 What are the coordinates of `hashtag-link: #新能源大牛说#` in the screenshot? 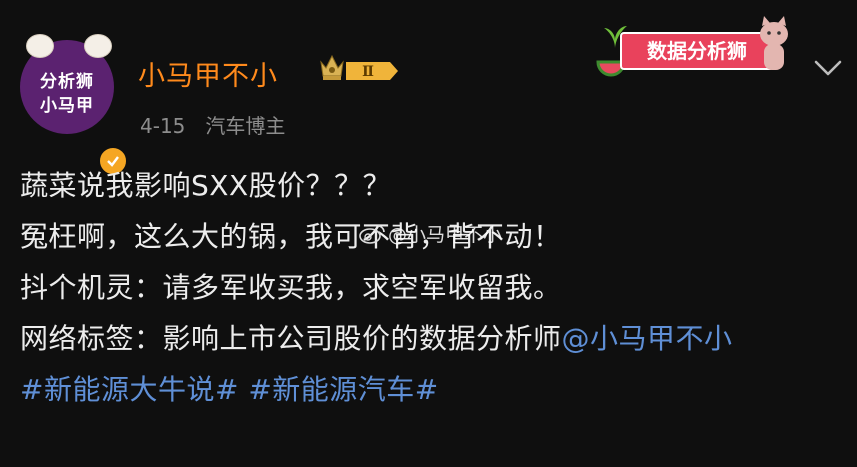 It's located at (129, 389).